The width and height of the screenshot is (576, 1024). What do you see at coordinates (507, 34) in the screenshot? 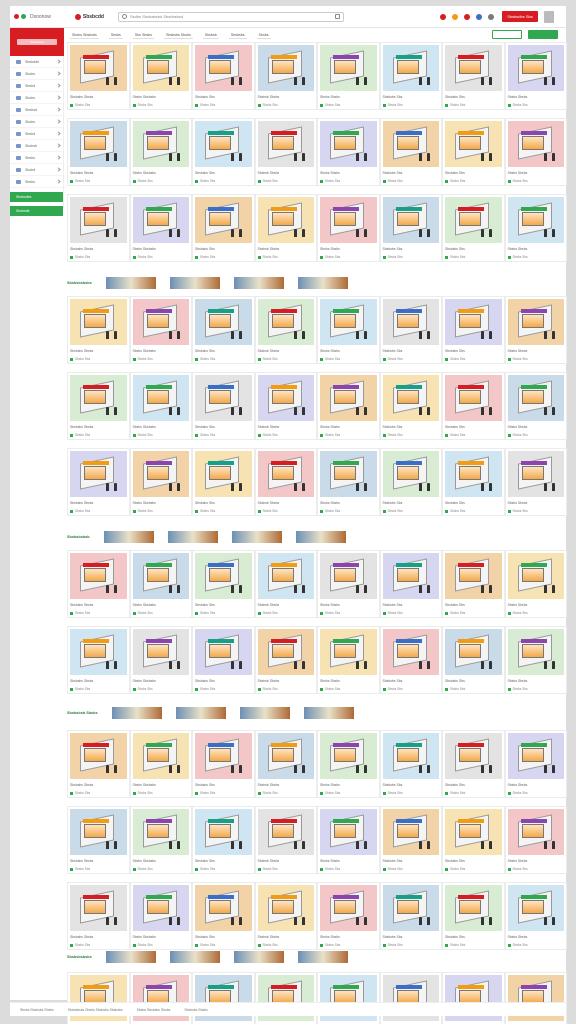
I see `secondary-action-button` at bounding box center [507, 34].